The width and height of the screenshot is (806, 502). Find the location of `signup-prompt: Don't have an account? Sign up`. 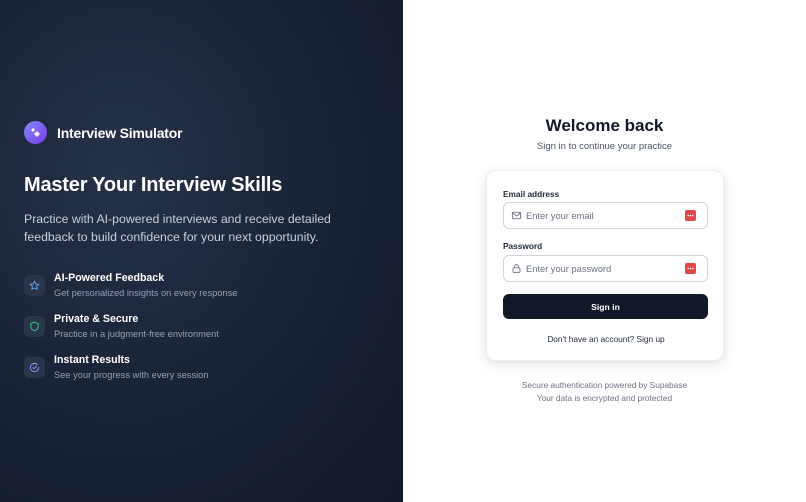

signup-prompt: Don't have an account? Sign up is located at coordinates (606, 339).